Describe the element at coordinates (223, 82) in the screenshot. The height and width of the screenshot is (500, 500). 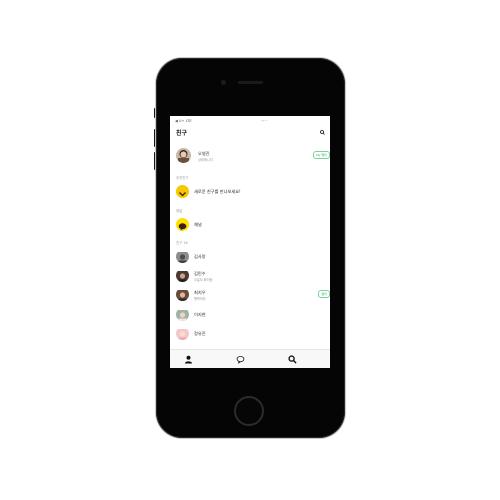
I see `front-camera` at that location.